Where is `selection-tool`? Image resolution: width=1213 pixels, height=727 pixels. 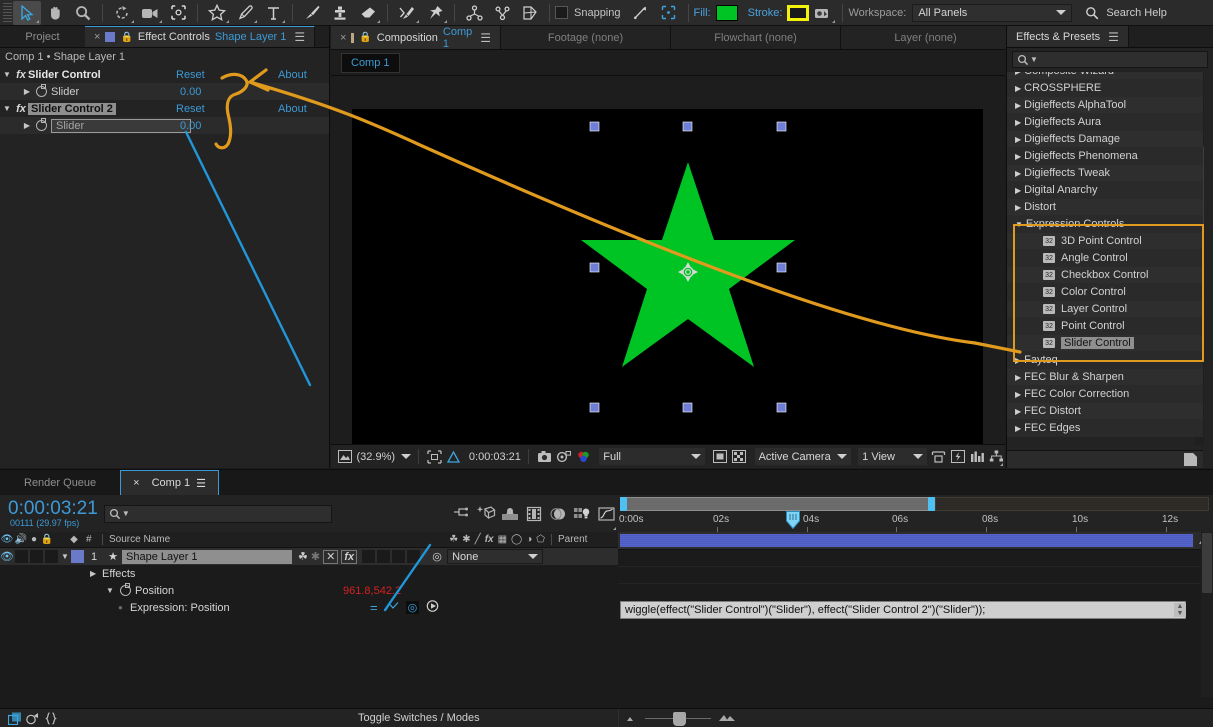 selection-tool is located at coordinates (27, 12).